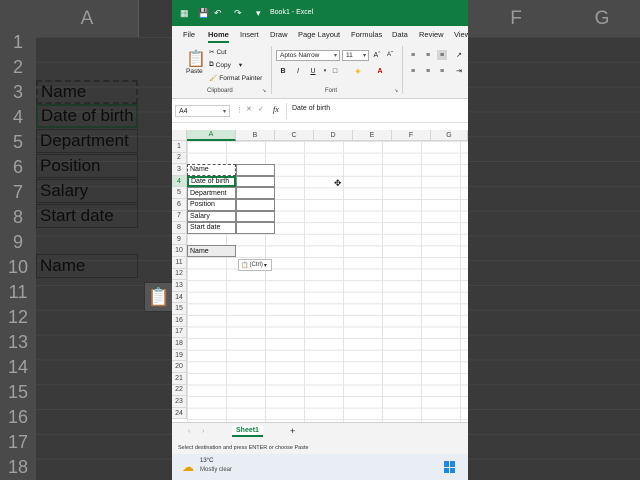 Image resolution: width=640 pixels, height=480 pixels. I want to click on indent-icon: ⇥, so click(459, 71).